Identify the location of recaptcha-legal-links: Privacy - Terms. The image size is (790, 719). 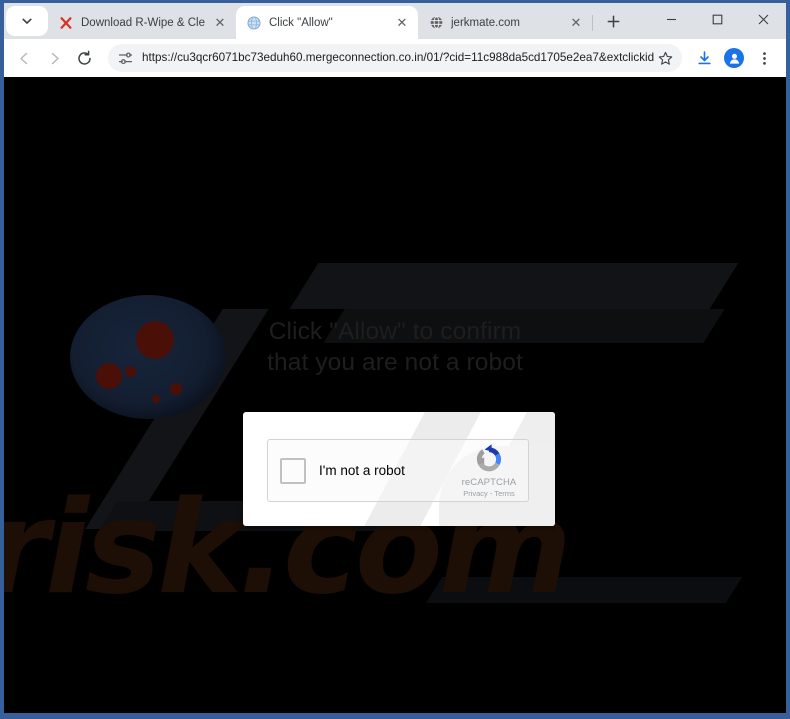
(489, 493).